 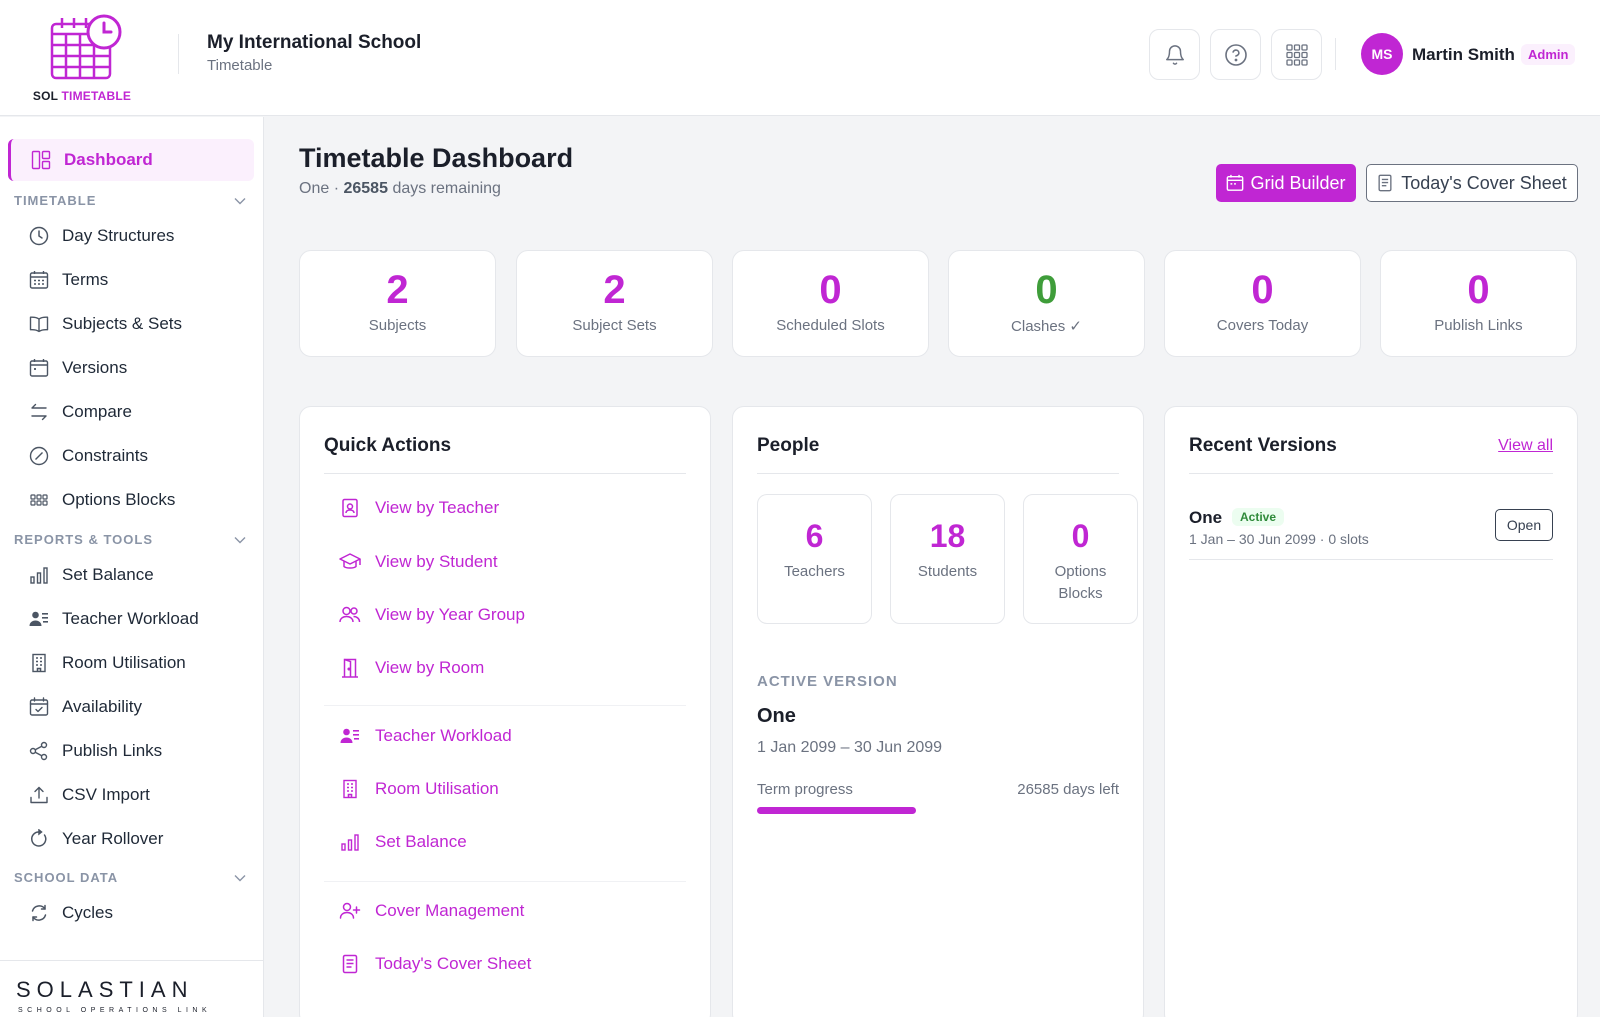 I want to click on quick-action-teacher-workload: Teacher Workload, so click(x=425, y=736).